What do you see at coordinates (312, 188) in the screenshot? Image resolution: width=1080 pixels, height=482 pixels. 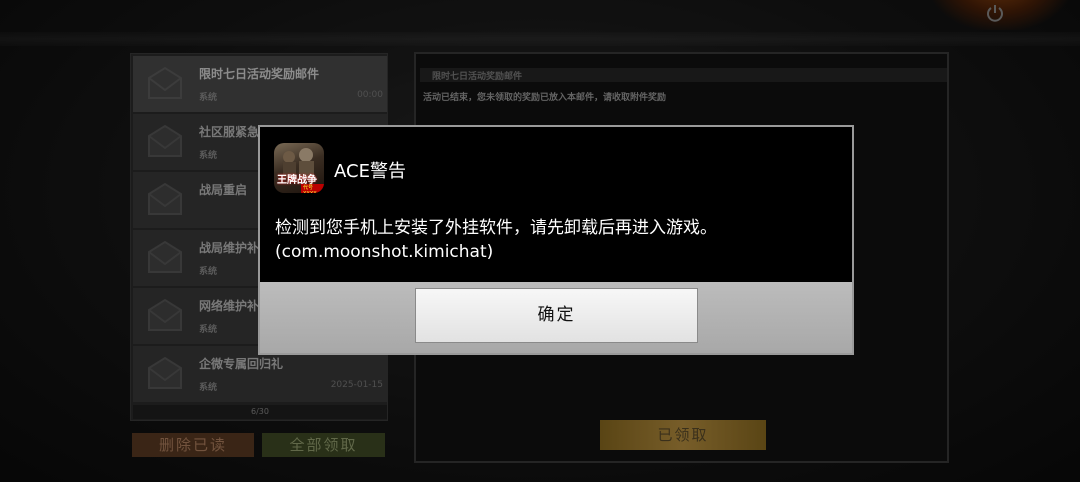 I see `app-icon-badge: 代号XXXX` at bounding box center [312, 188].